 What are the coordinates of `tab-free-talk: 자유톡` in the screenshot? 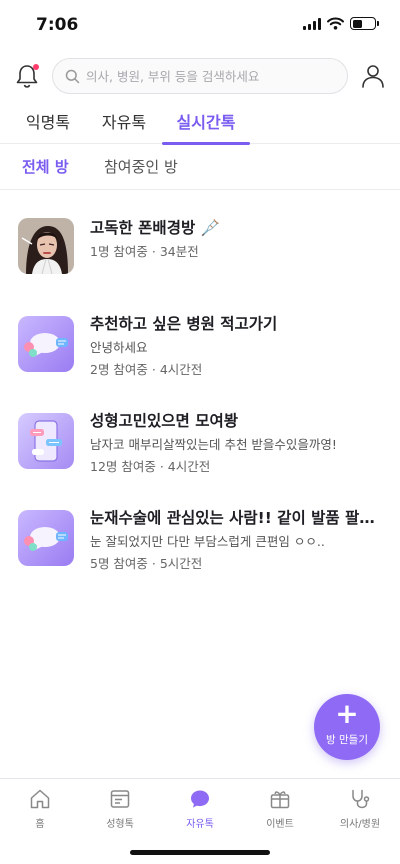 It's located at (124, 124).